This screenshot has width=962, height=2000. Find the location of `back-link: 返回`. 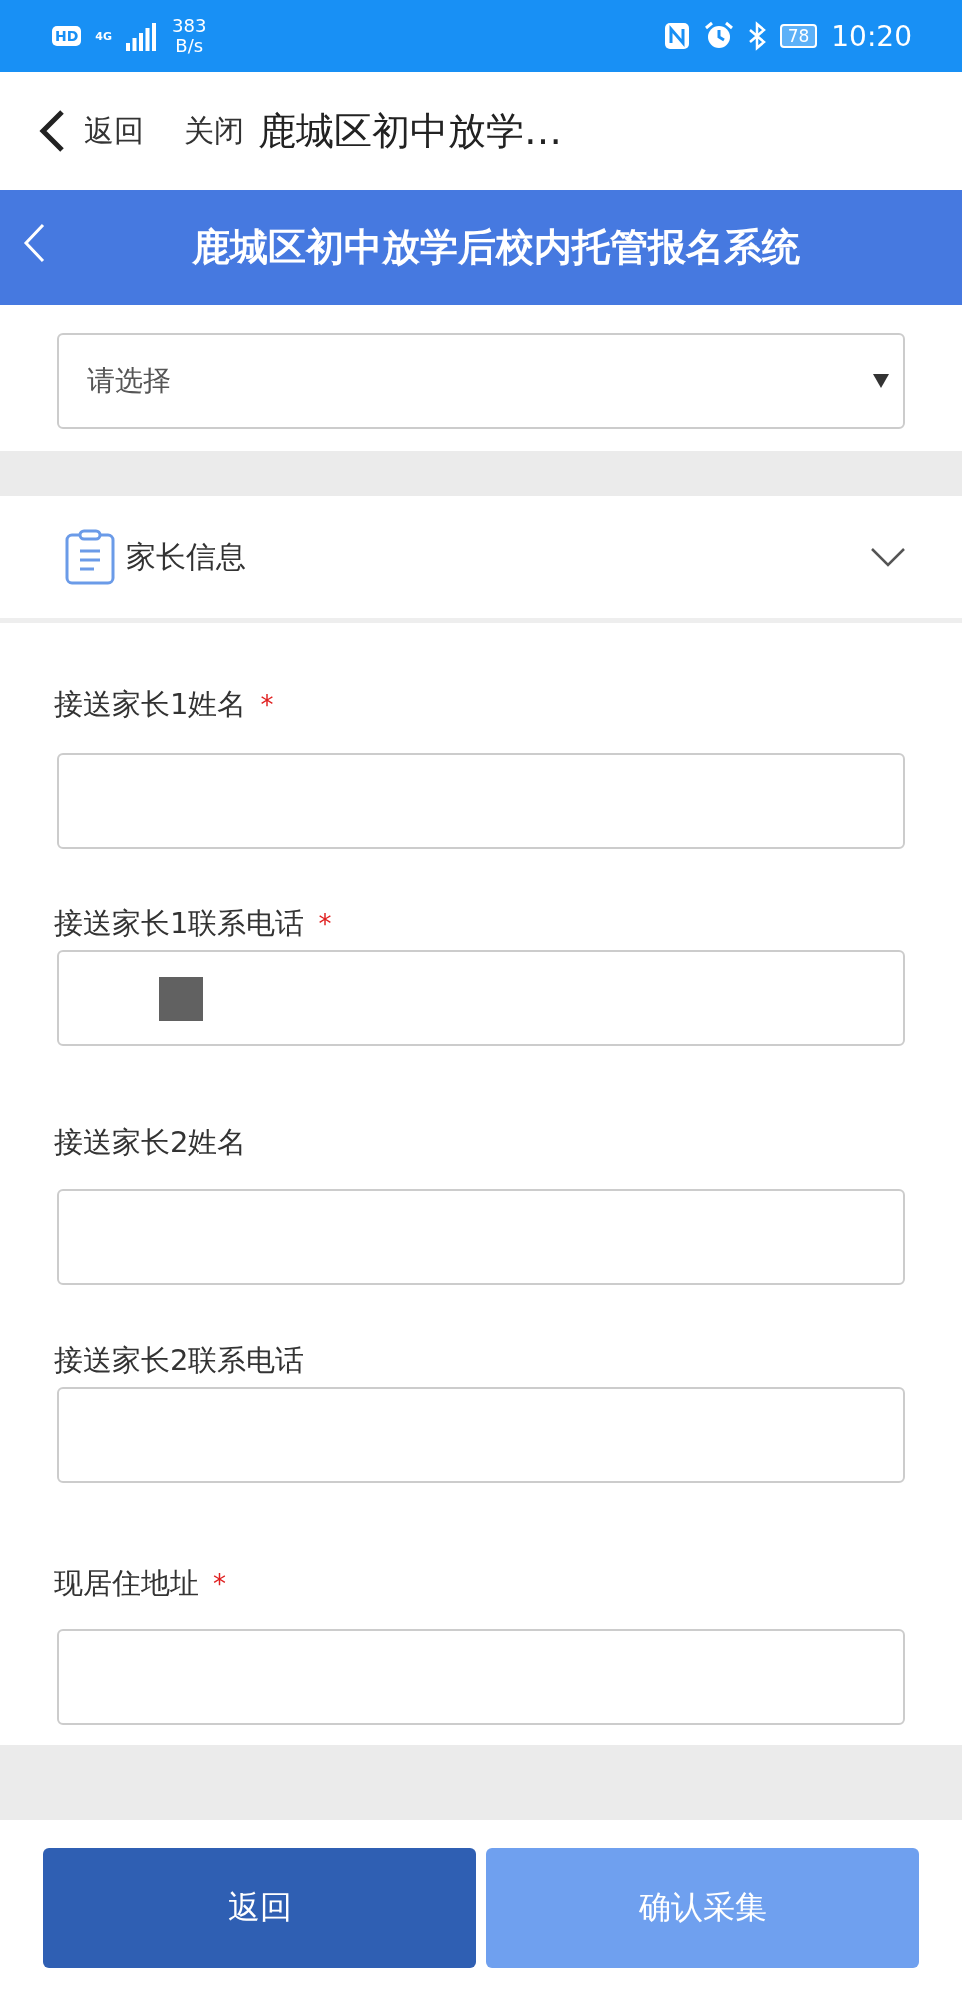

back-link: 返回 is located at coordinates (114, 131).